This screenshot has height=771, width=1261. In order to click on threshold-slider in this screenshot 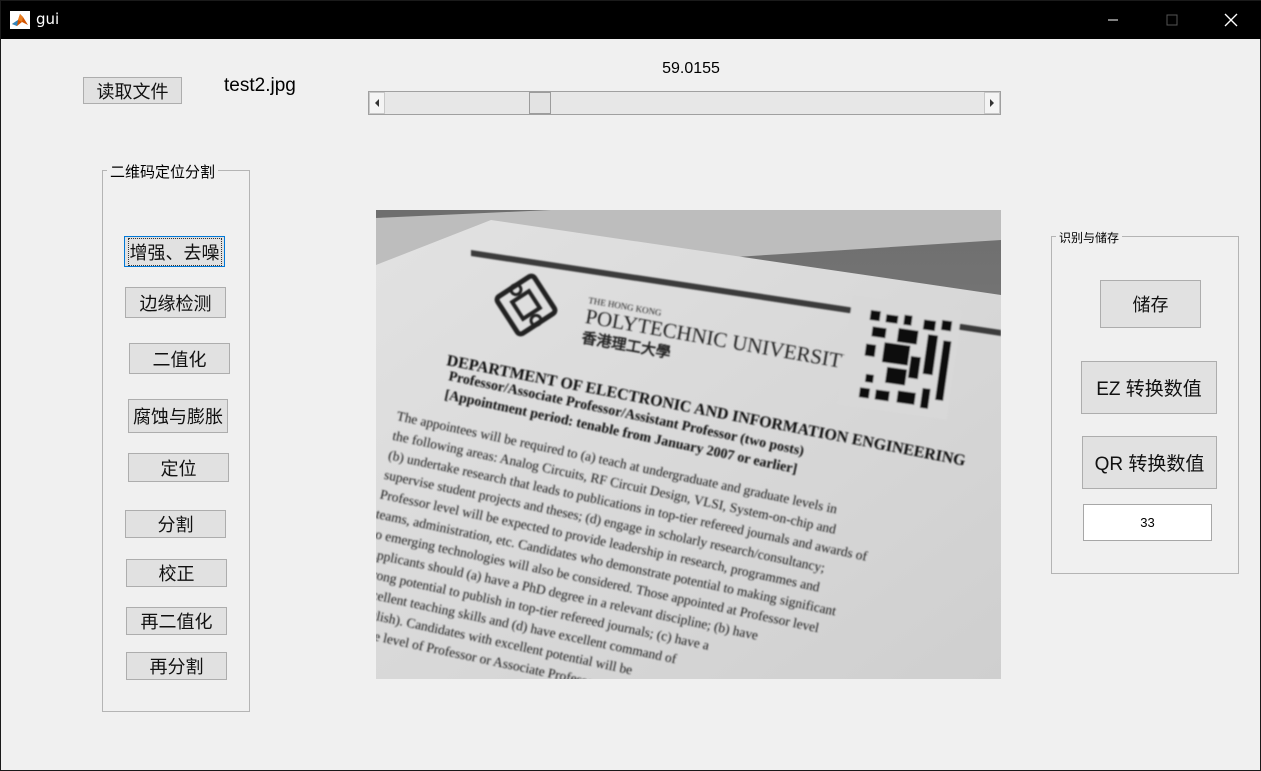, I will do `click(684, 103)`.